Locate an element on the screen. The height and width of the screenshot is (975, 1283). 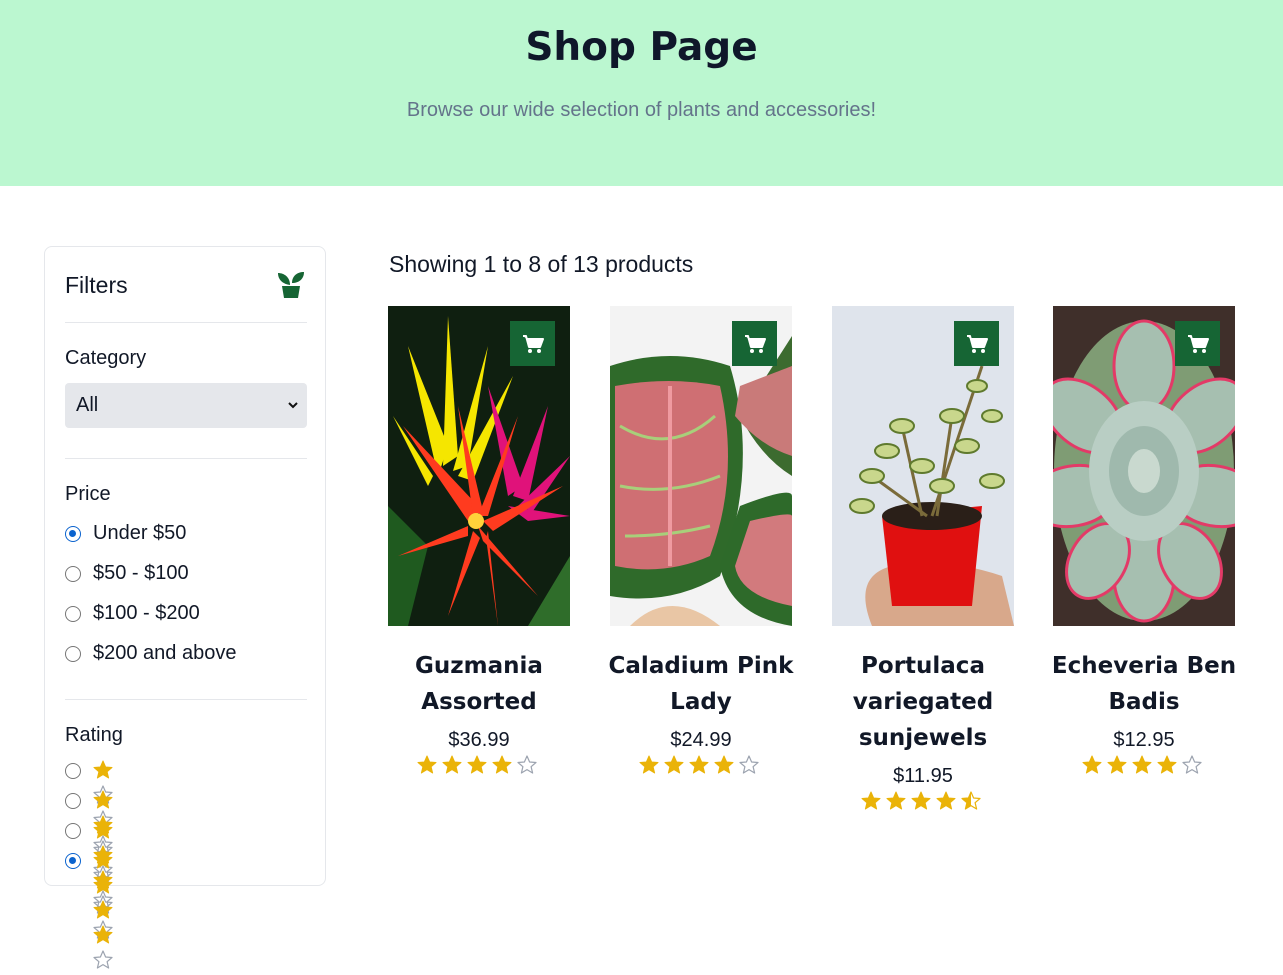
product-name: Caladium Pink Lady is located at coordinates (701, 684).